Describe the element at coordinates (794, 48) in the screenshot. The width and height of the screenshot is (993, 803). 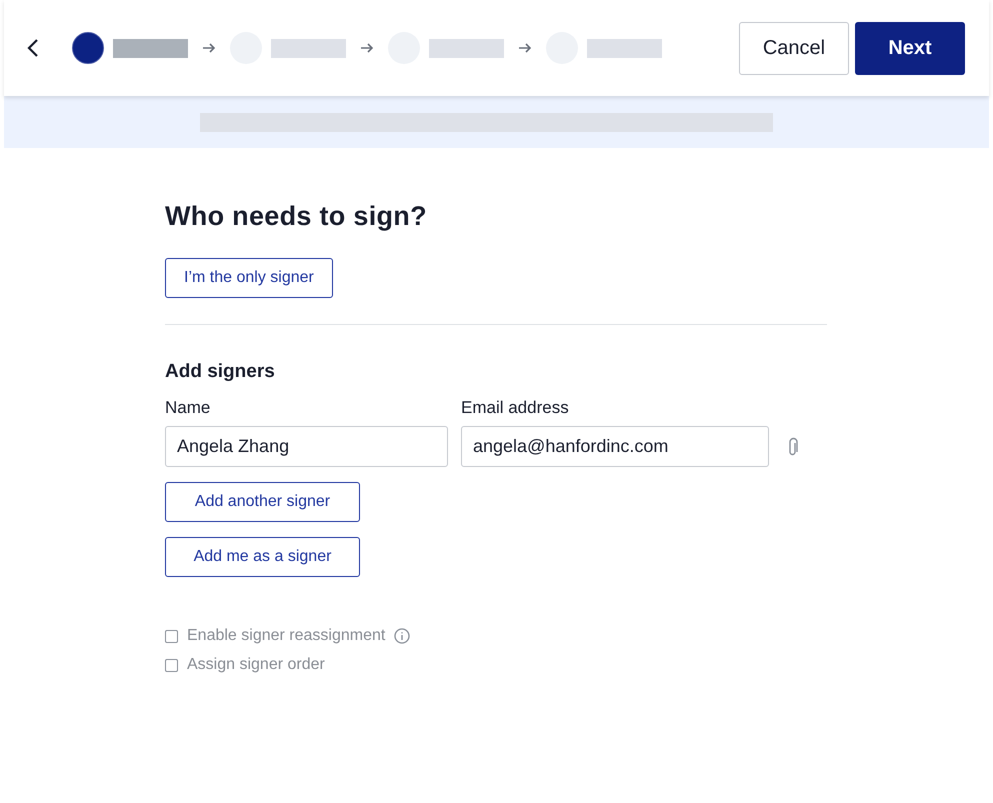
I see `cancel-button: Cancel` at that location.